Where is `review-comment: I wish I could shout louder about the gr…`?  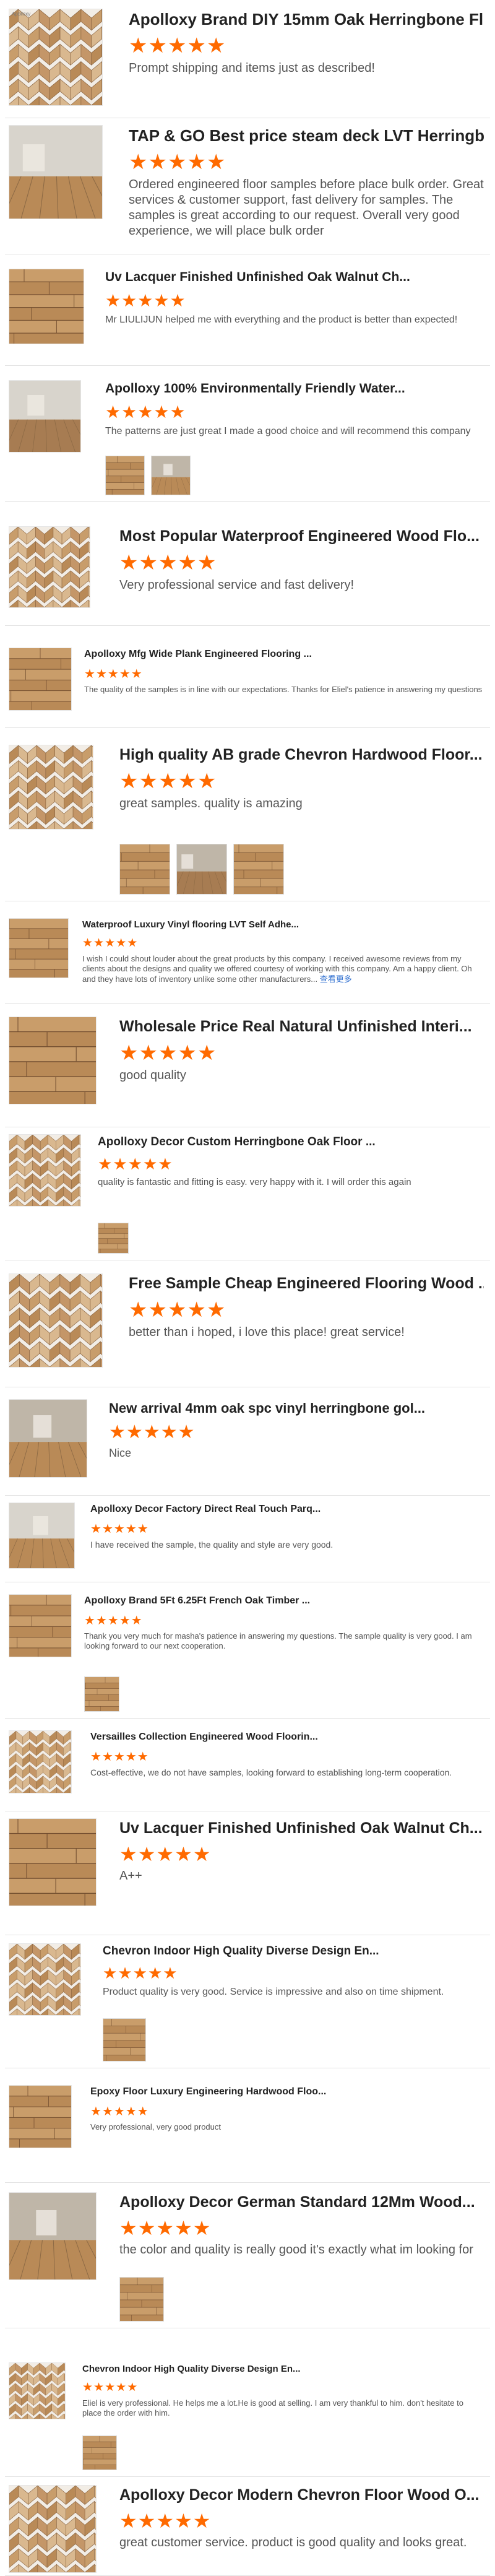
review-comment: I wish I could shout louder about the gr… is located at coordinates (283, 969).